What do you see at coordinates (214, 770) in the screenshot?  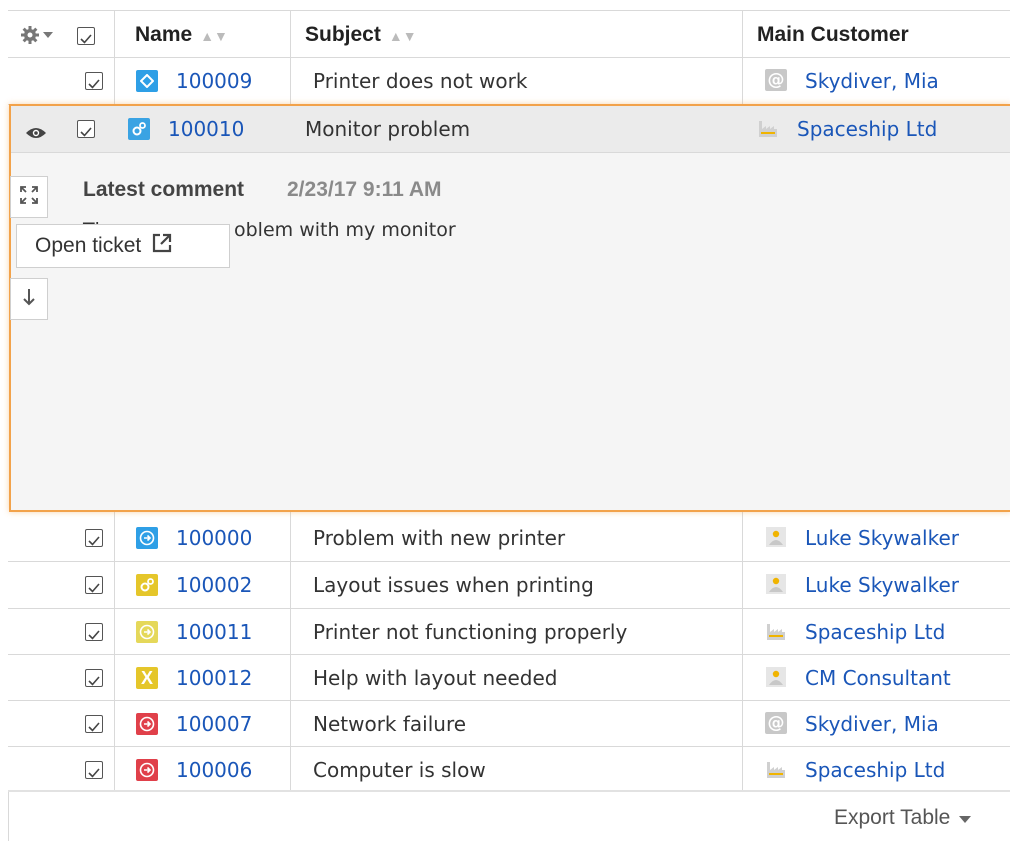 I see `ticket-link: 100006` at bounding box center [214, 770].